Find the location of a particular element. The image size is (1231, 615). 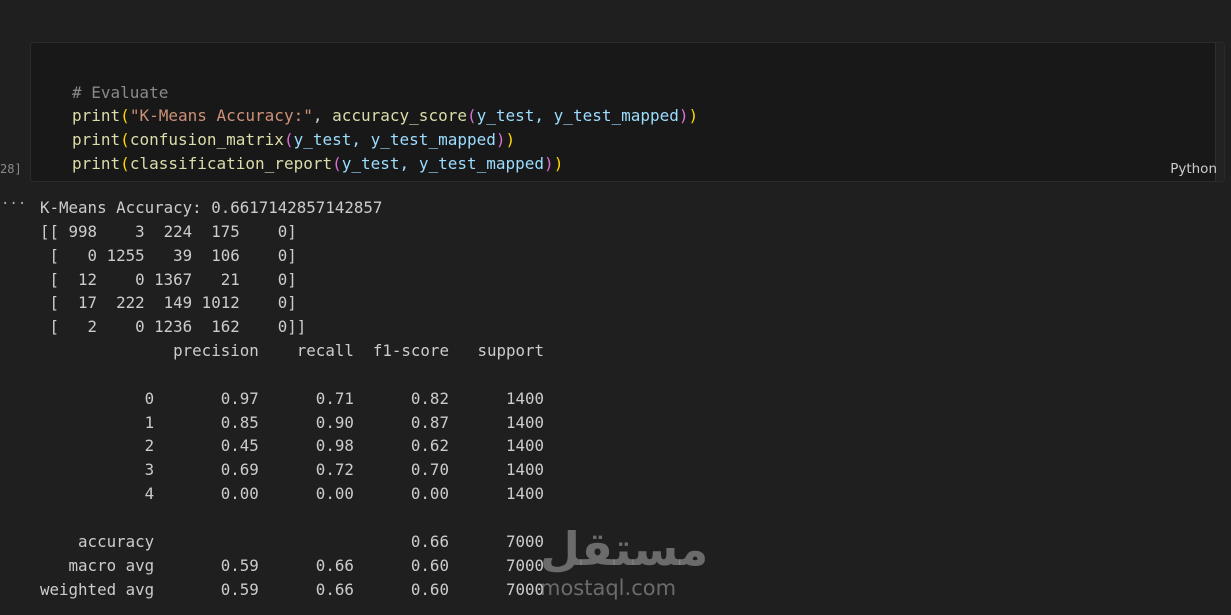

cell-language-label: Python is located at coordinates (1193, 169).